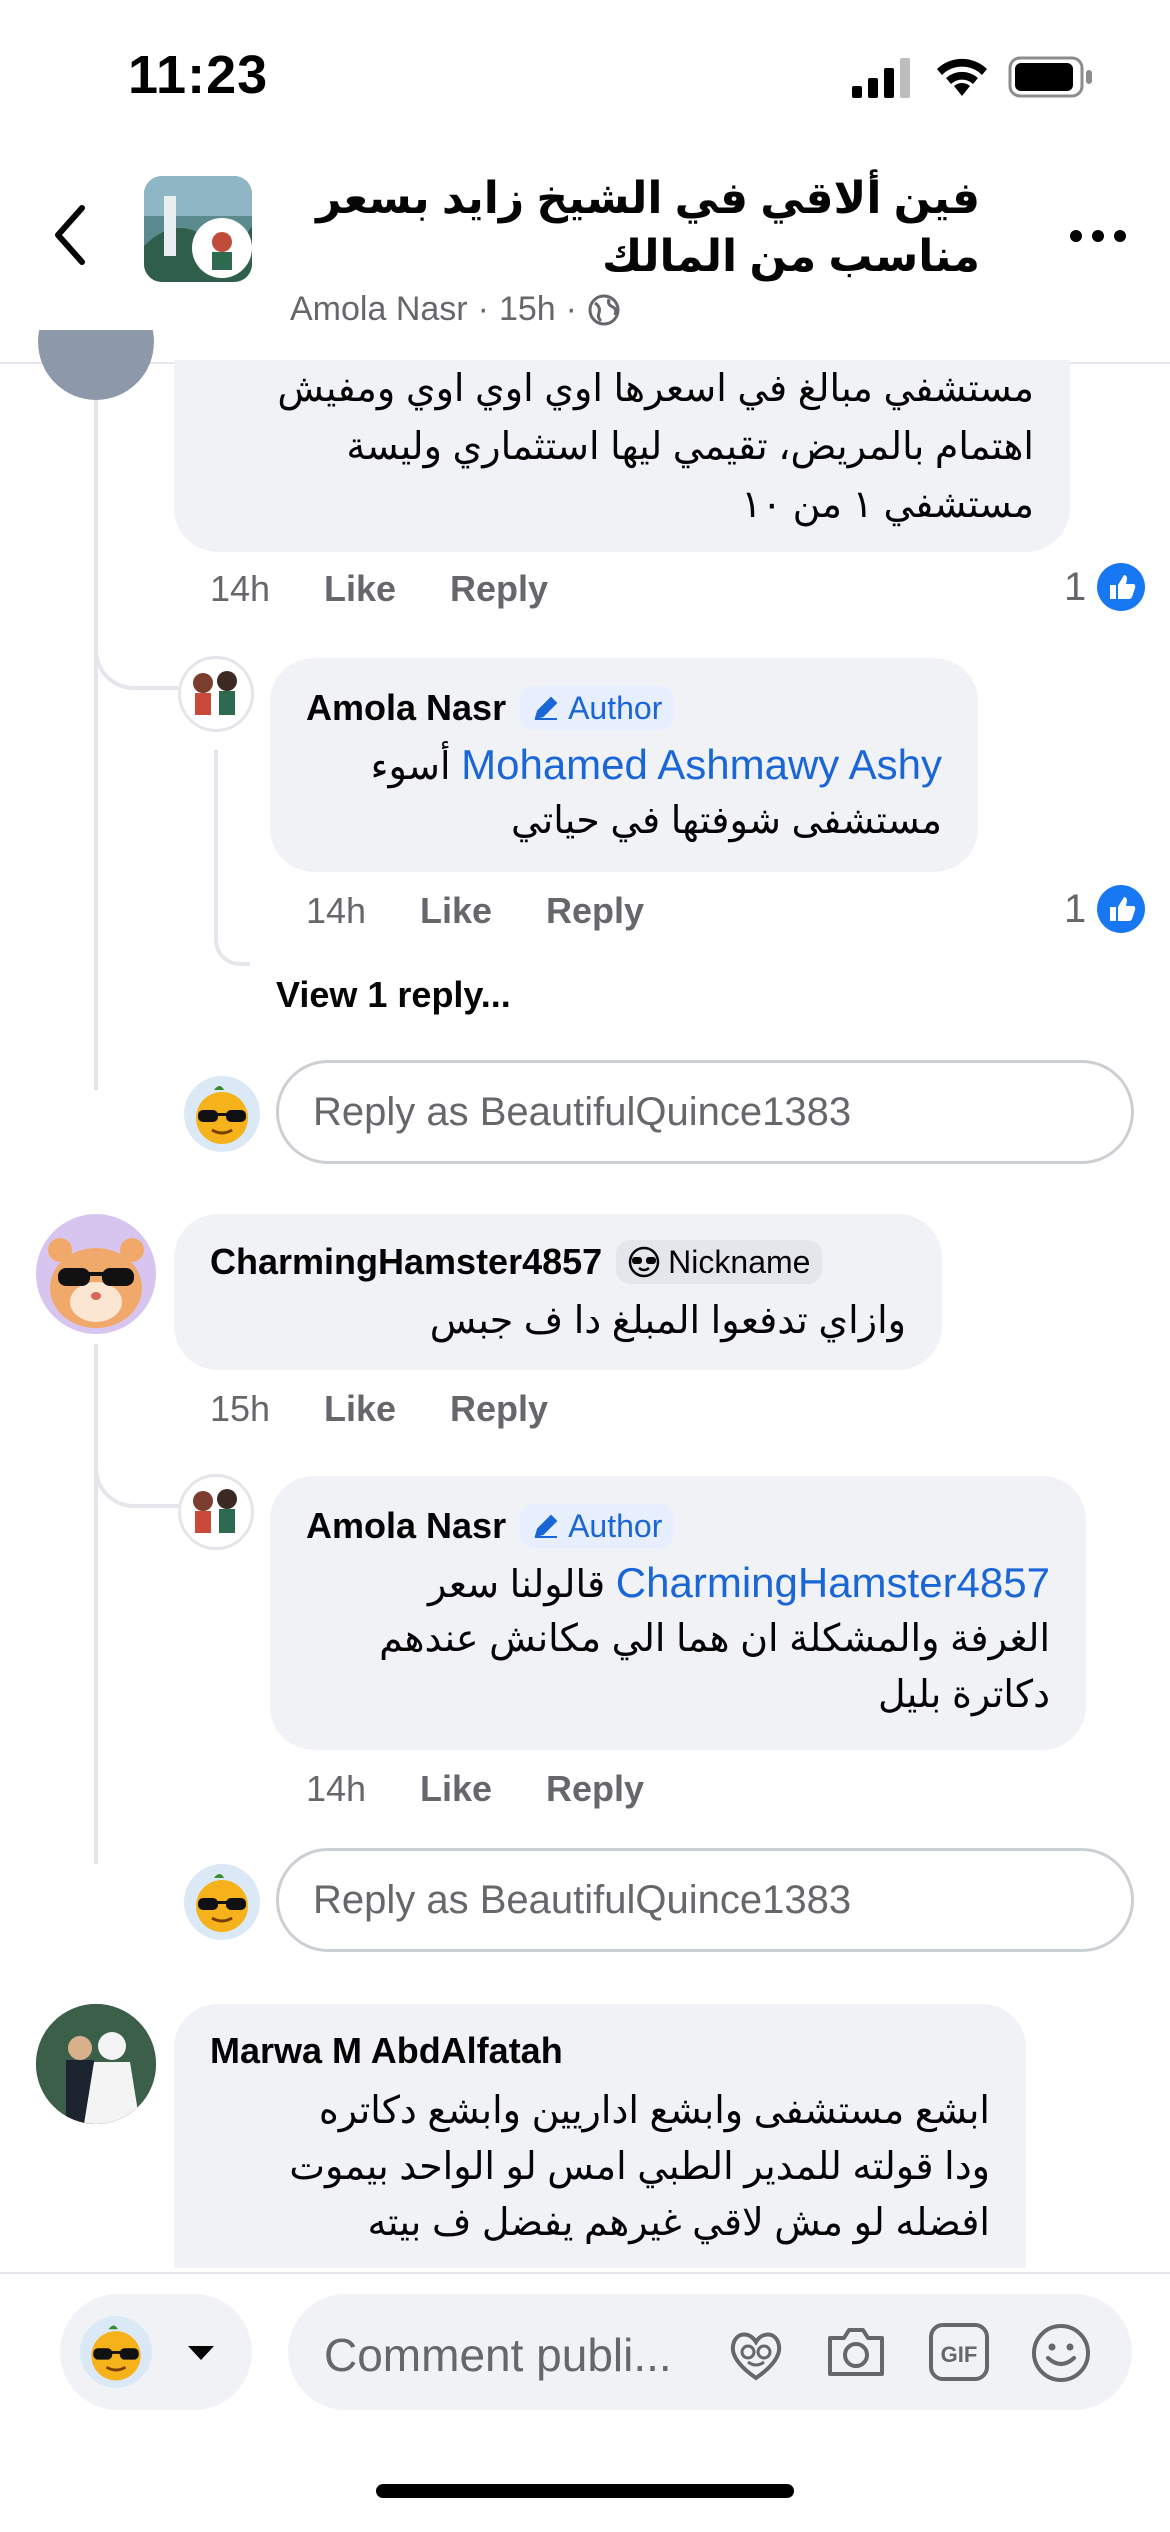 The image size is (1170, 2532). Describe the element at coordinates (833, 1582) in the screenshot. I see `mention-link: CharmingHamster4857` at that location.